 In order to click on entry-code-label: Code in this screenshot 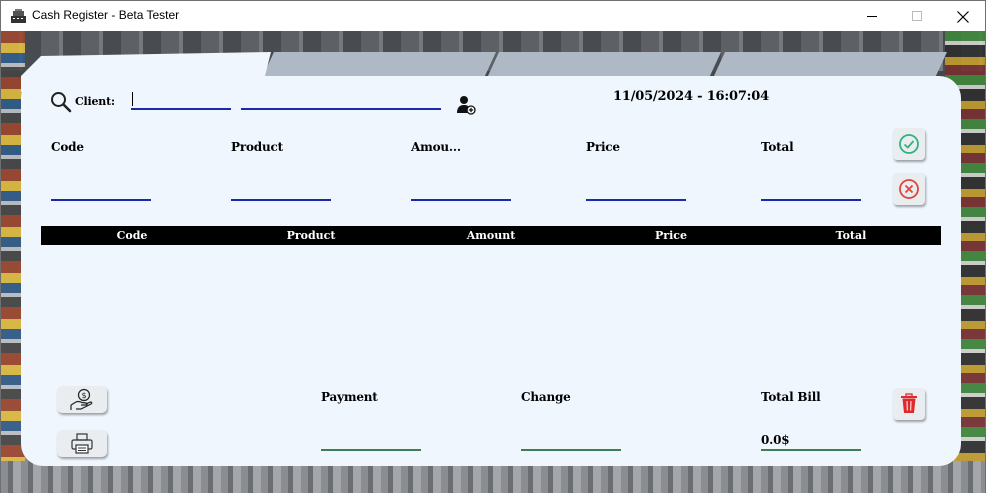, I will do `click(67, 147)`.